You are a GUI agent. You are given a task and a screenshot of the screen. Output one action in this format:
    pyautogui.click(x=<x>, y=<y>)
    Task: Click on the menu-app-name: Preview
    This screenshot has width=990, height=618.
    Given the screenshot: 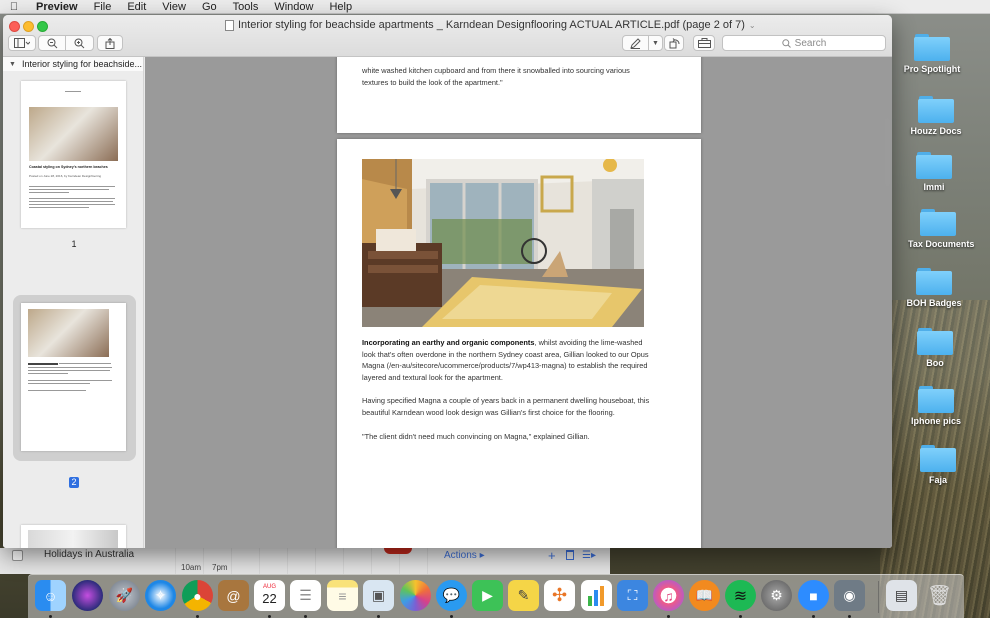 What is the action you would take?
    pyautogui.click(x=57, y=7)
    